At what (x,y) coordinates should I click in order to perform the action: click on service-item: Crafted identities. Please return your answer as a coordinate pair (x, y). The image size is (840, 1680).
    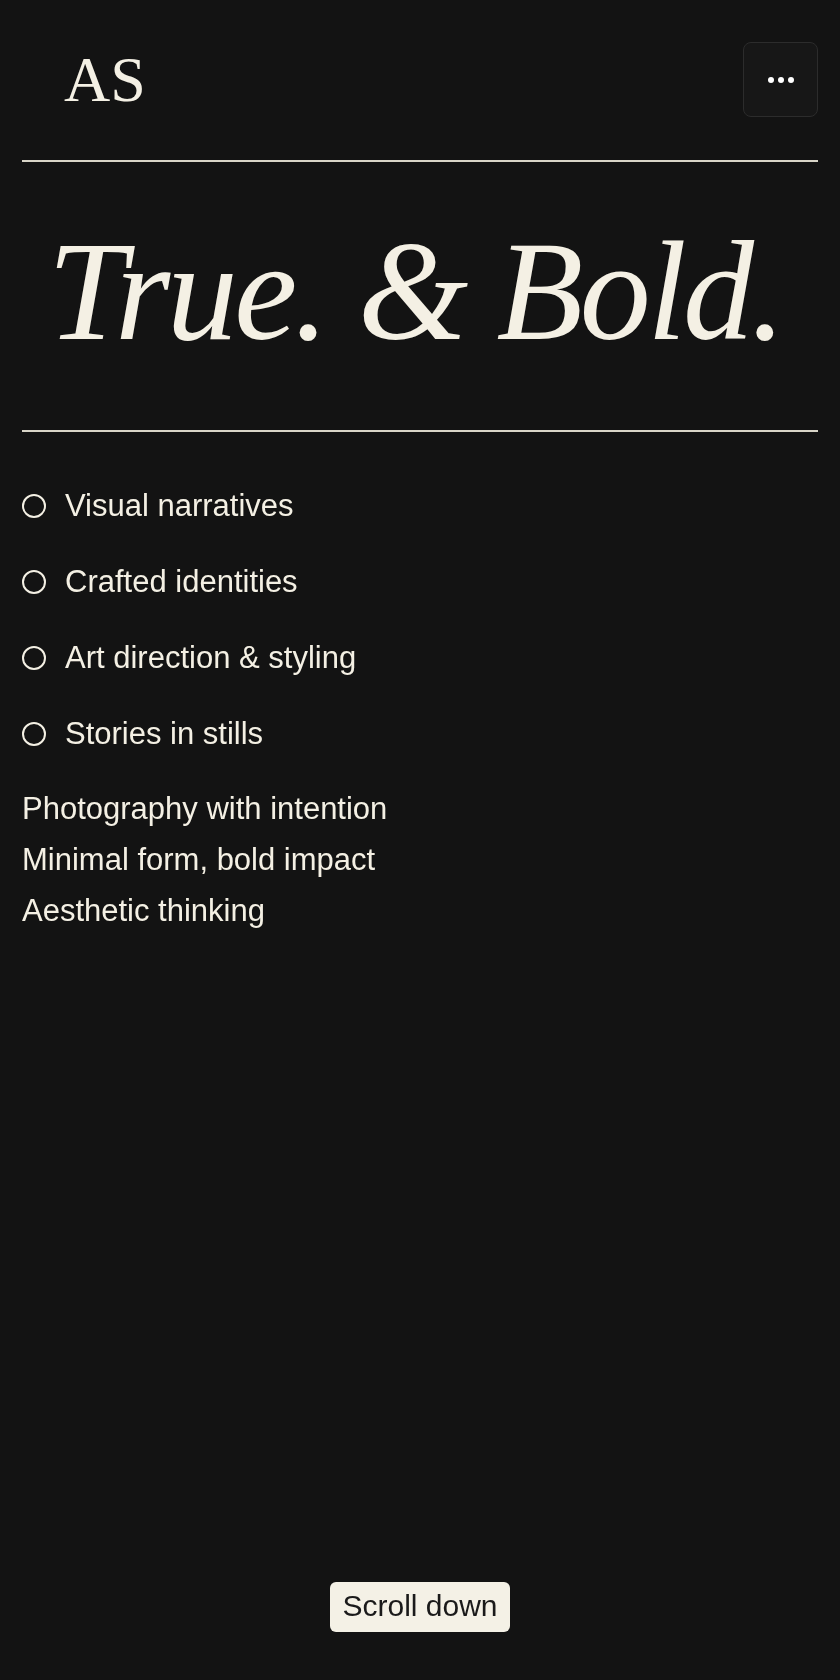
    Looking at the image, I should click on (181, 582).